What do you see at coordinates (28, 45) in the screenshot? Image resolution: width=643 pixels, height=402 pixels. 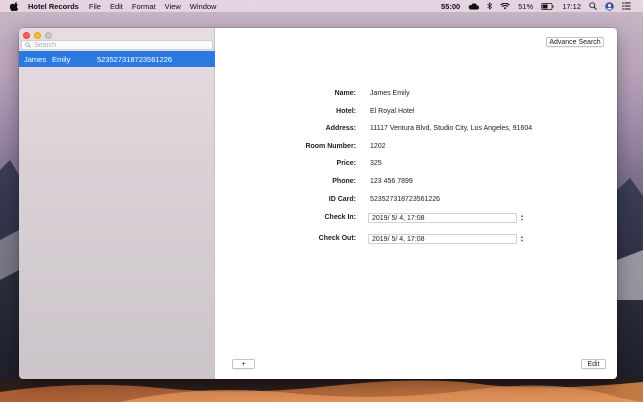 I see `search-icon` at bounding box center [28, 45].